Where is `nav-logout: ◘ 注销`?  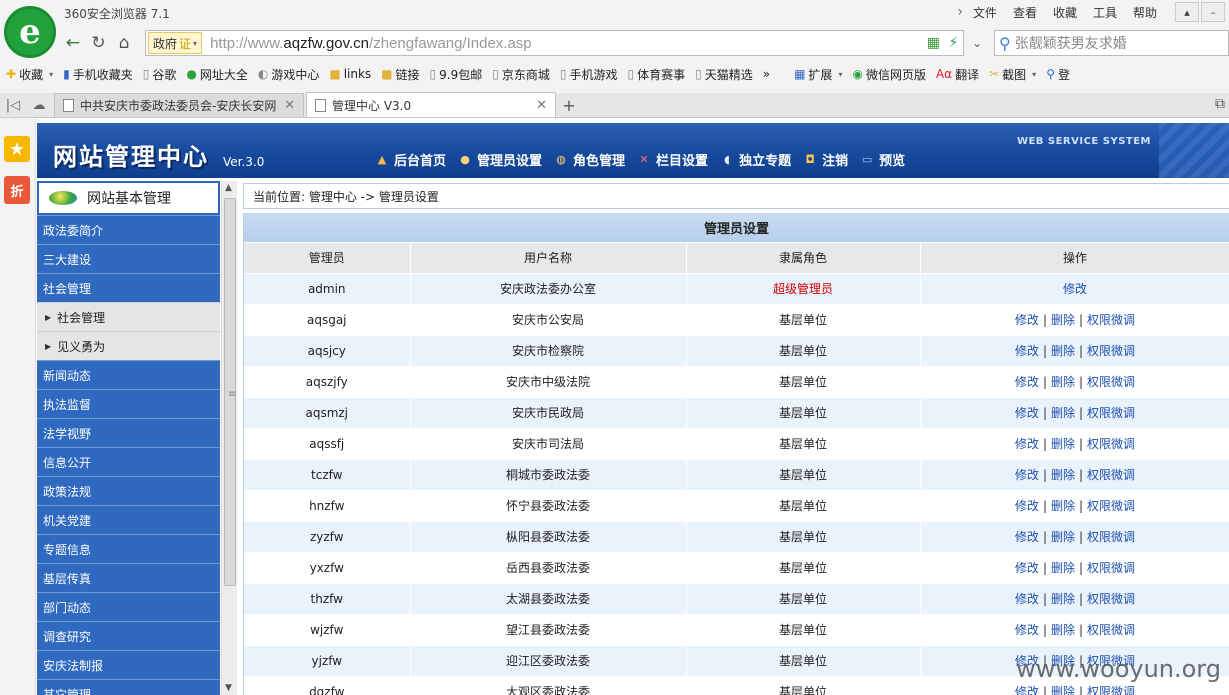
nav-logout: ◘ 注销 is located at coordinates (825, 159).